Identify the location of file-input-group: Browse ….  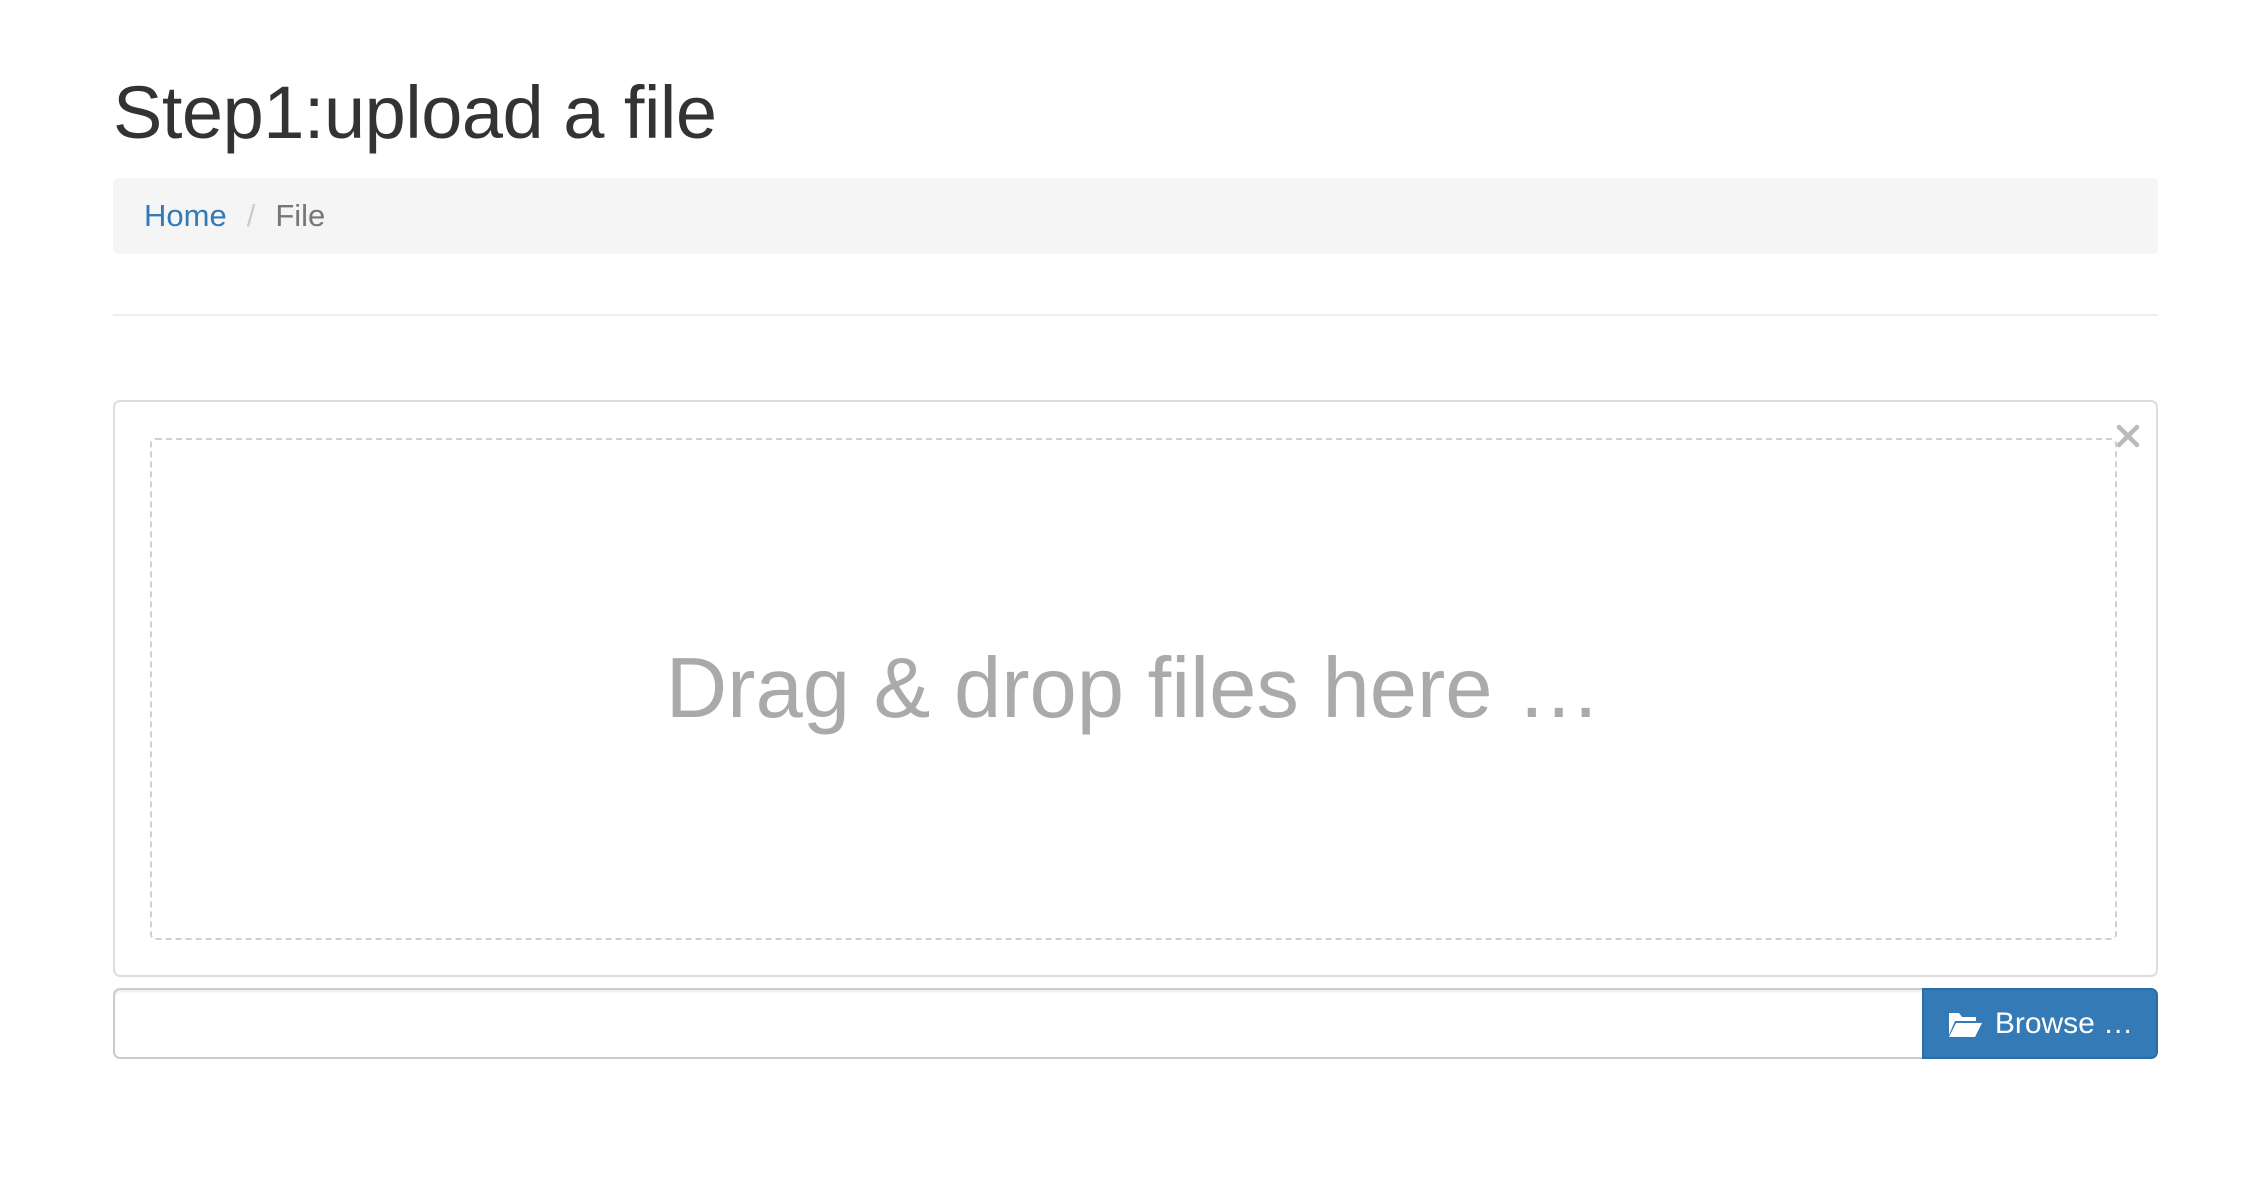
(1135, 1023).